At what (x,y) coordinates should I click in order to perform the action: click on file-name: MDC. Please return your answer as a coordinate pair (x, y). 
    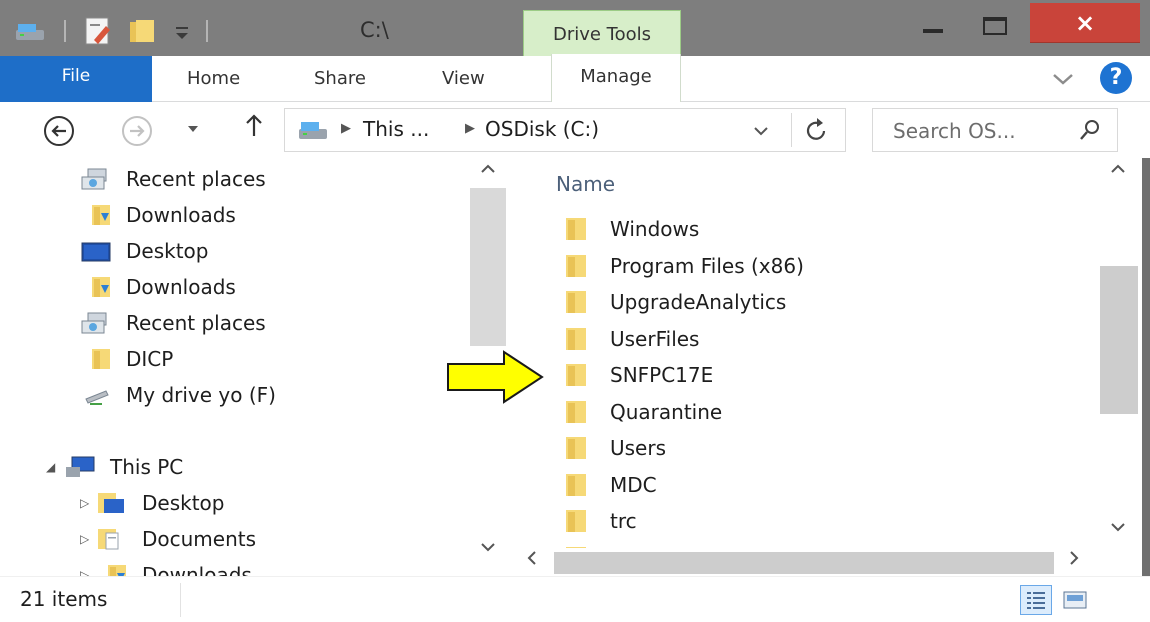
    Looking at the image, I should click on (633, 484).